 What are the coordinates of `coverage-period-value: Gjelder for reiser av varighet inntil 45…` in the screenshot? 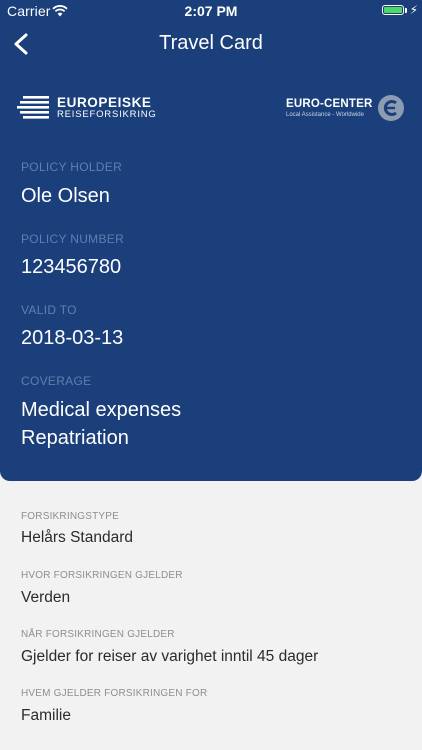 It's located at (170, 656).